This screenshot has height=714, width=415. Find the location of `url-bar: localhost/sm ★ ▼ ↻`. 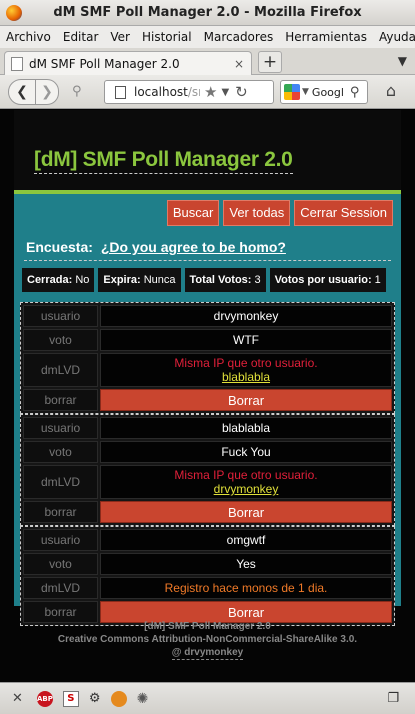

url-bar: localhost/sm ★ ▼ ↻ is located at coordinates (189, 92).